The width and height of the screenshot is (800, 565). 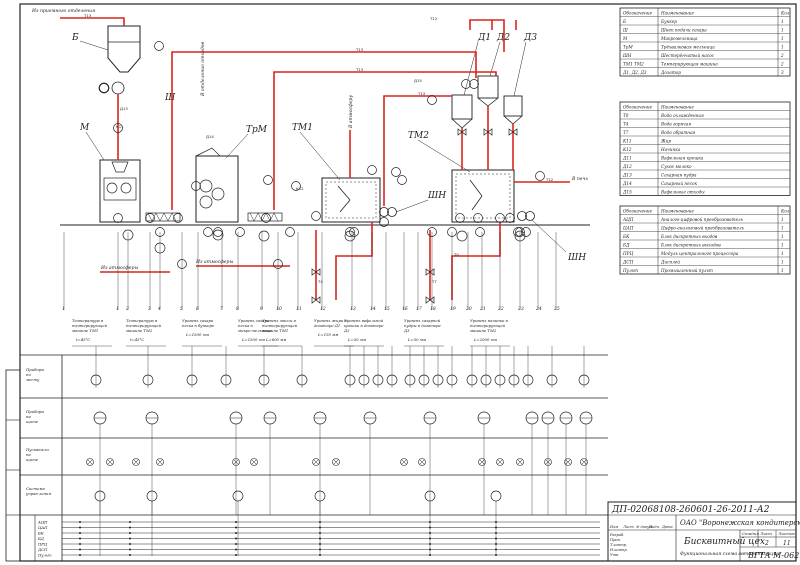 I want to click on table2-cell: Вода обратная, so click(x=678, y=132).